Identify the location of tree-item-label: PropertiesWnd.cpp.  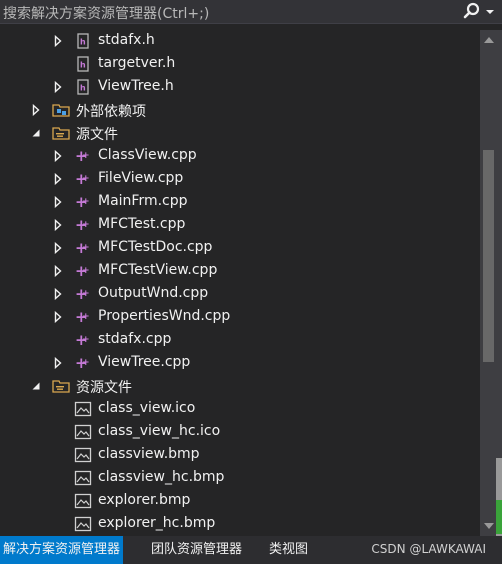
(164, 316).